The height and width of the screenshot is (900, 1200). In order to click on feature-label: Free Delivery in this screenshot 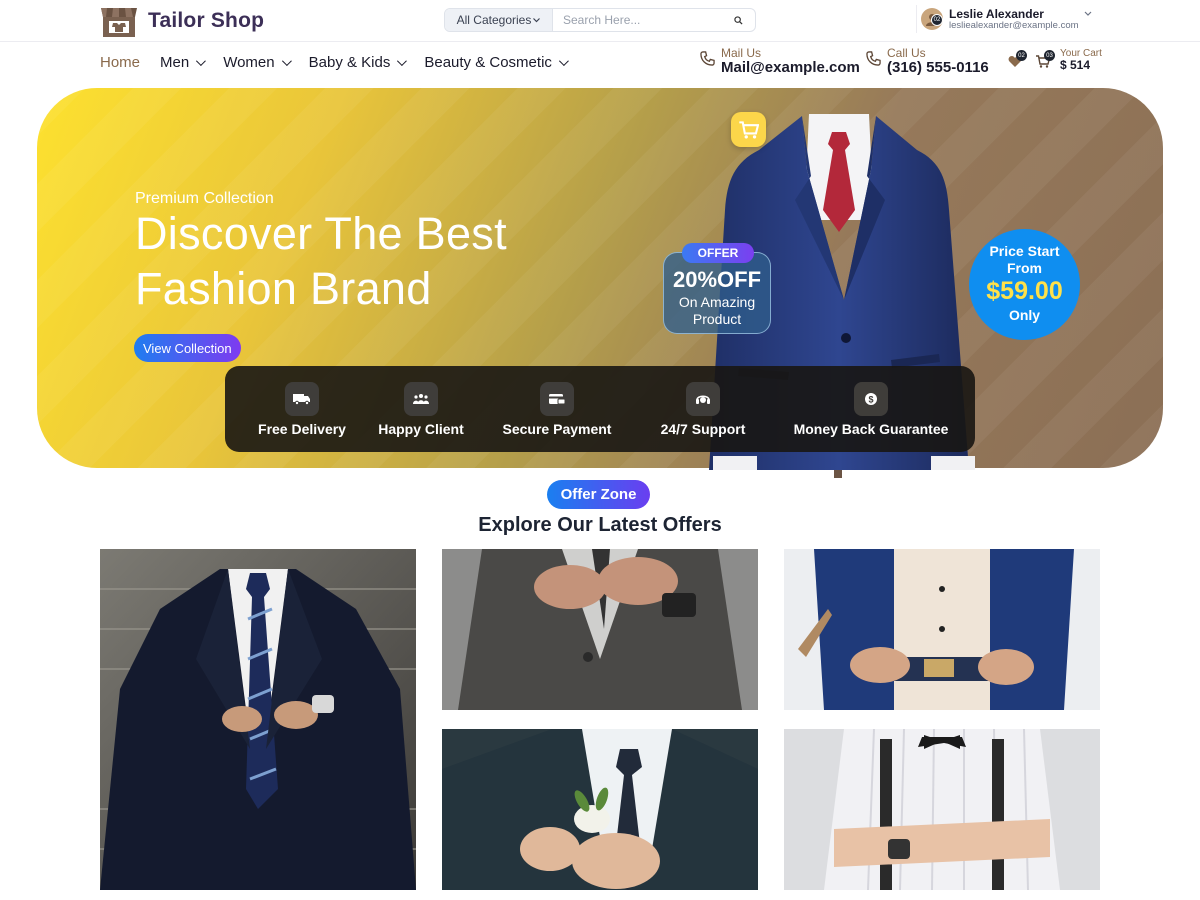, I will do `click(302, 429)`.